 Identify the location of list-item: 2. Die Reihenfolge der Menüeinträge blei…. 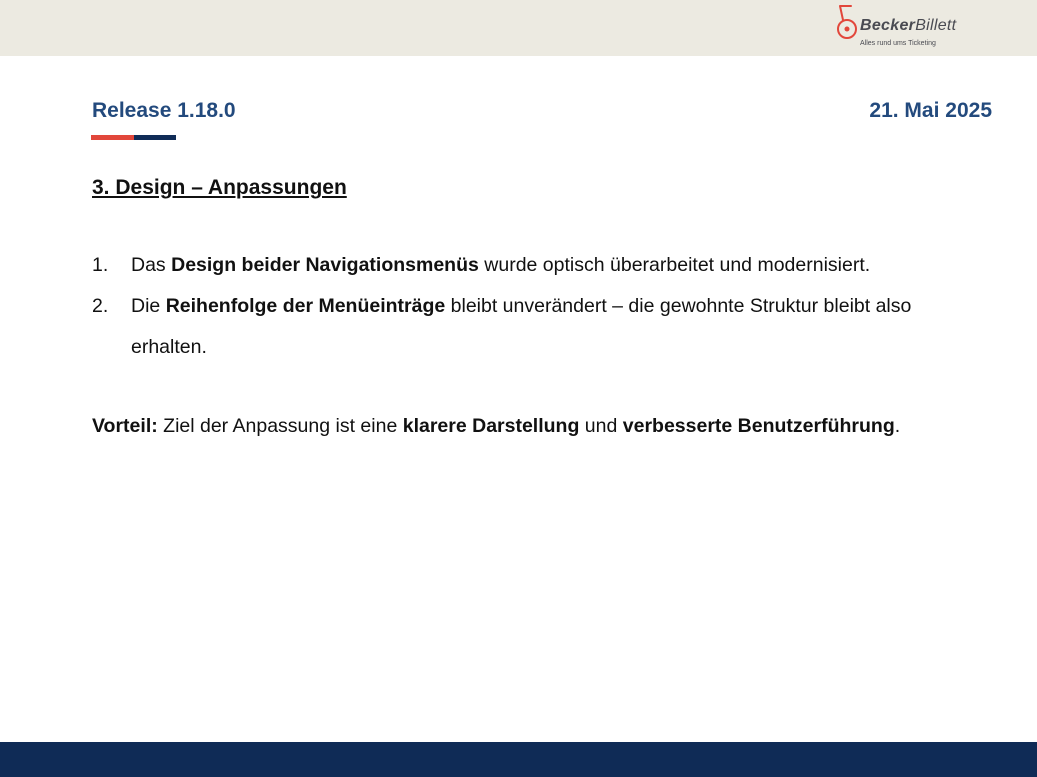
(532, 327).